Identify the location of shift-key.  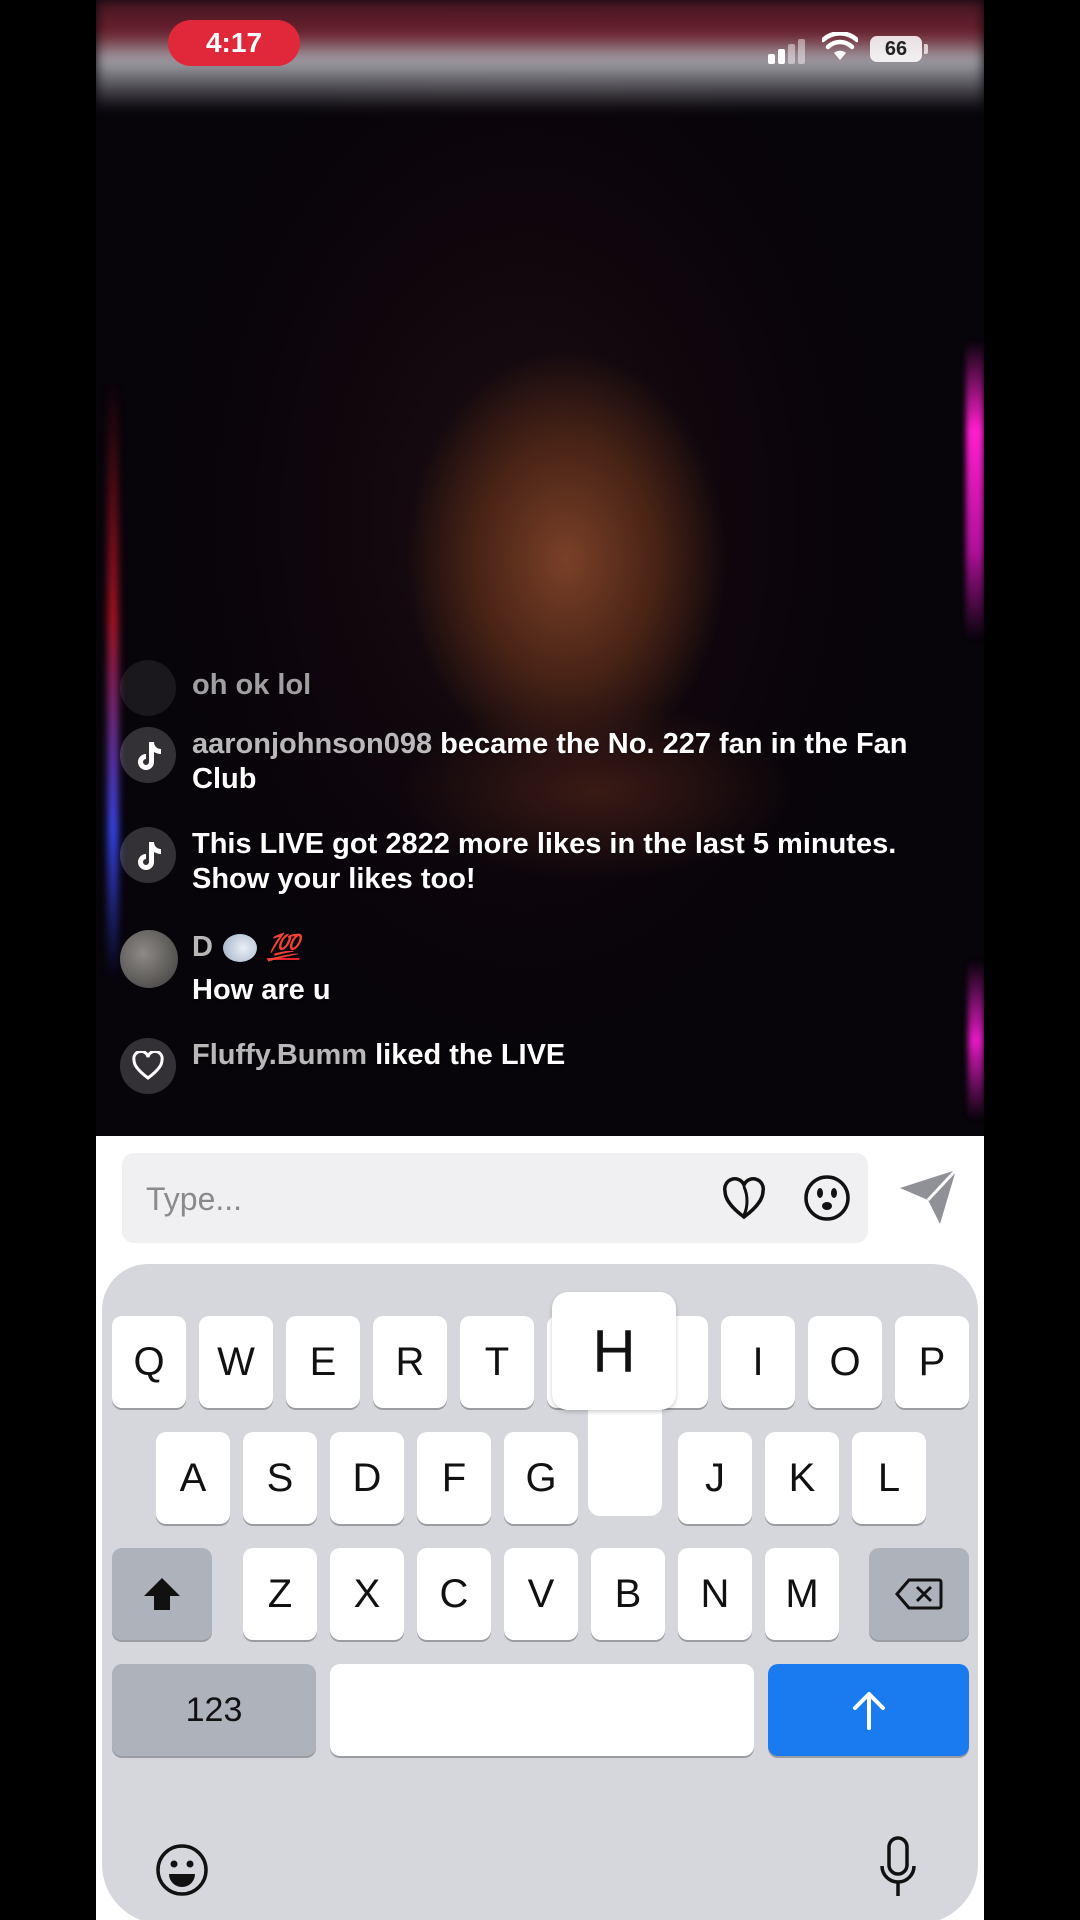
(162, 1594).